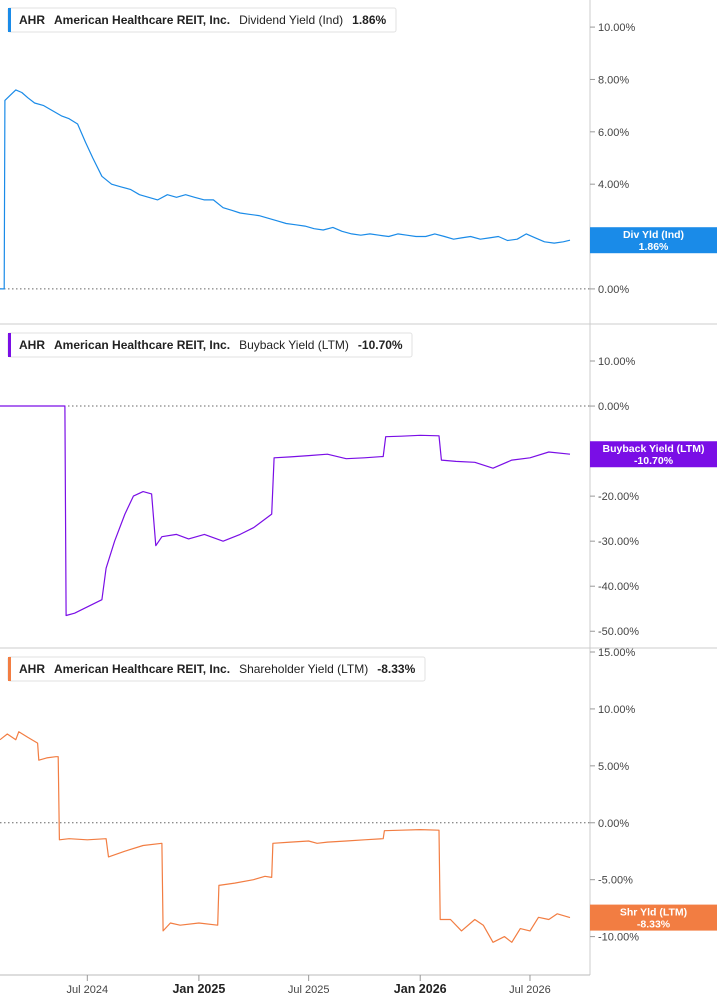 The height and width of the screenshot is (1005, 717). What do you see at coordinates (420, 989) in the screenshot?
I see `x-tick-label: Jan 2026` at bounding box center [420, 989].